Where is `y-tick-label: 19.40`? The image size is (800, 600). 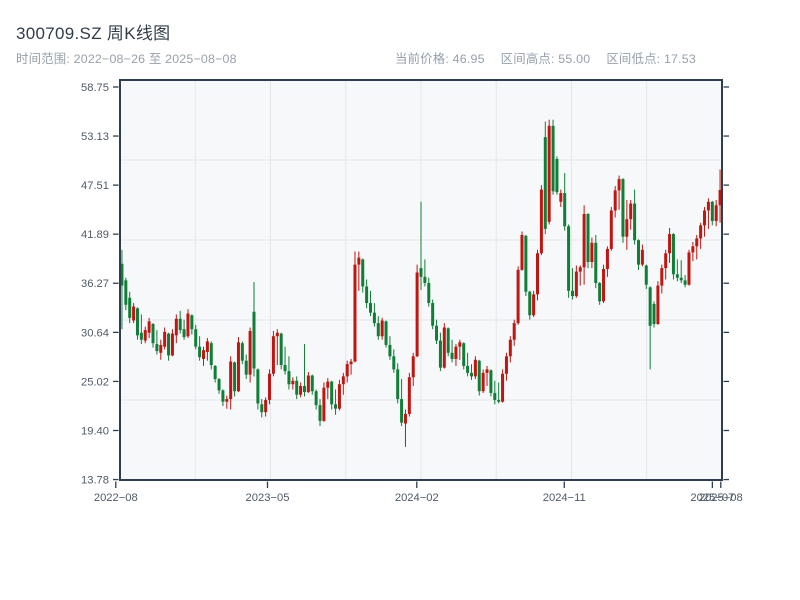
y-tick-label: 19.40 is located at coordinates (95, 432).